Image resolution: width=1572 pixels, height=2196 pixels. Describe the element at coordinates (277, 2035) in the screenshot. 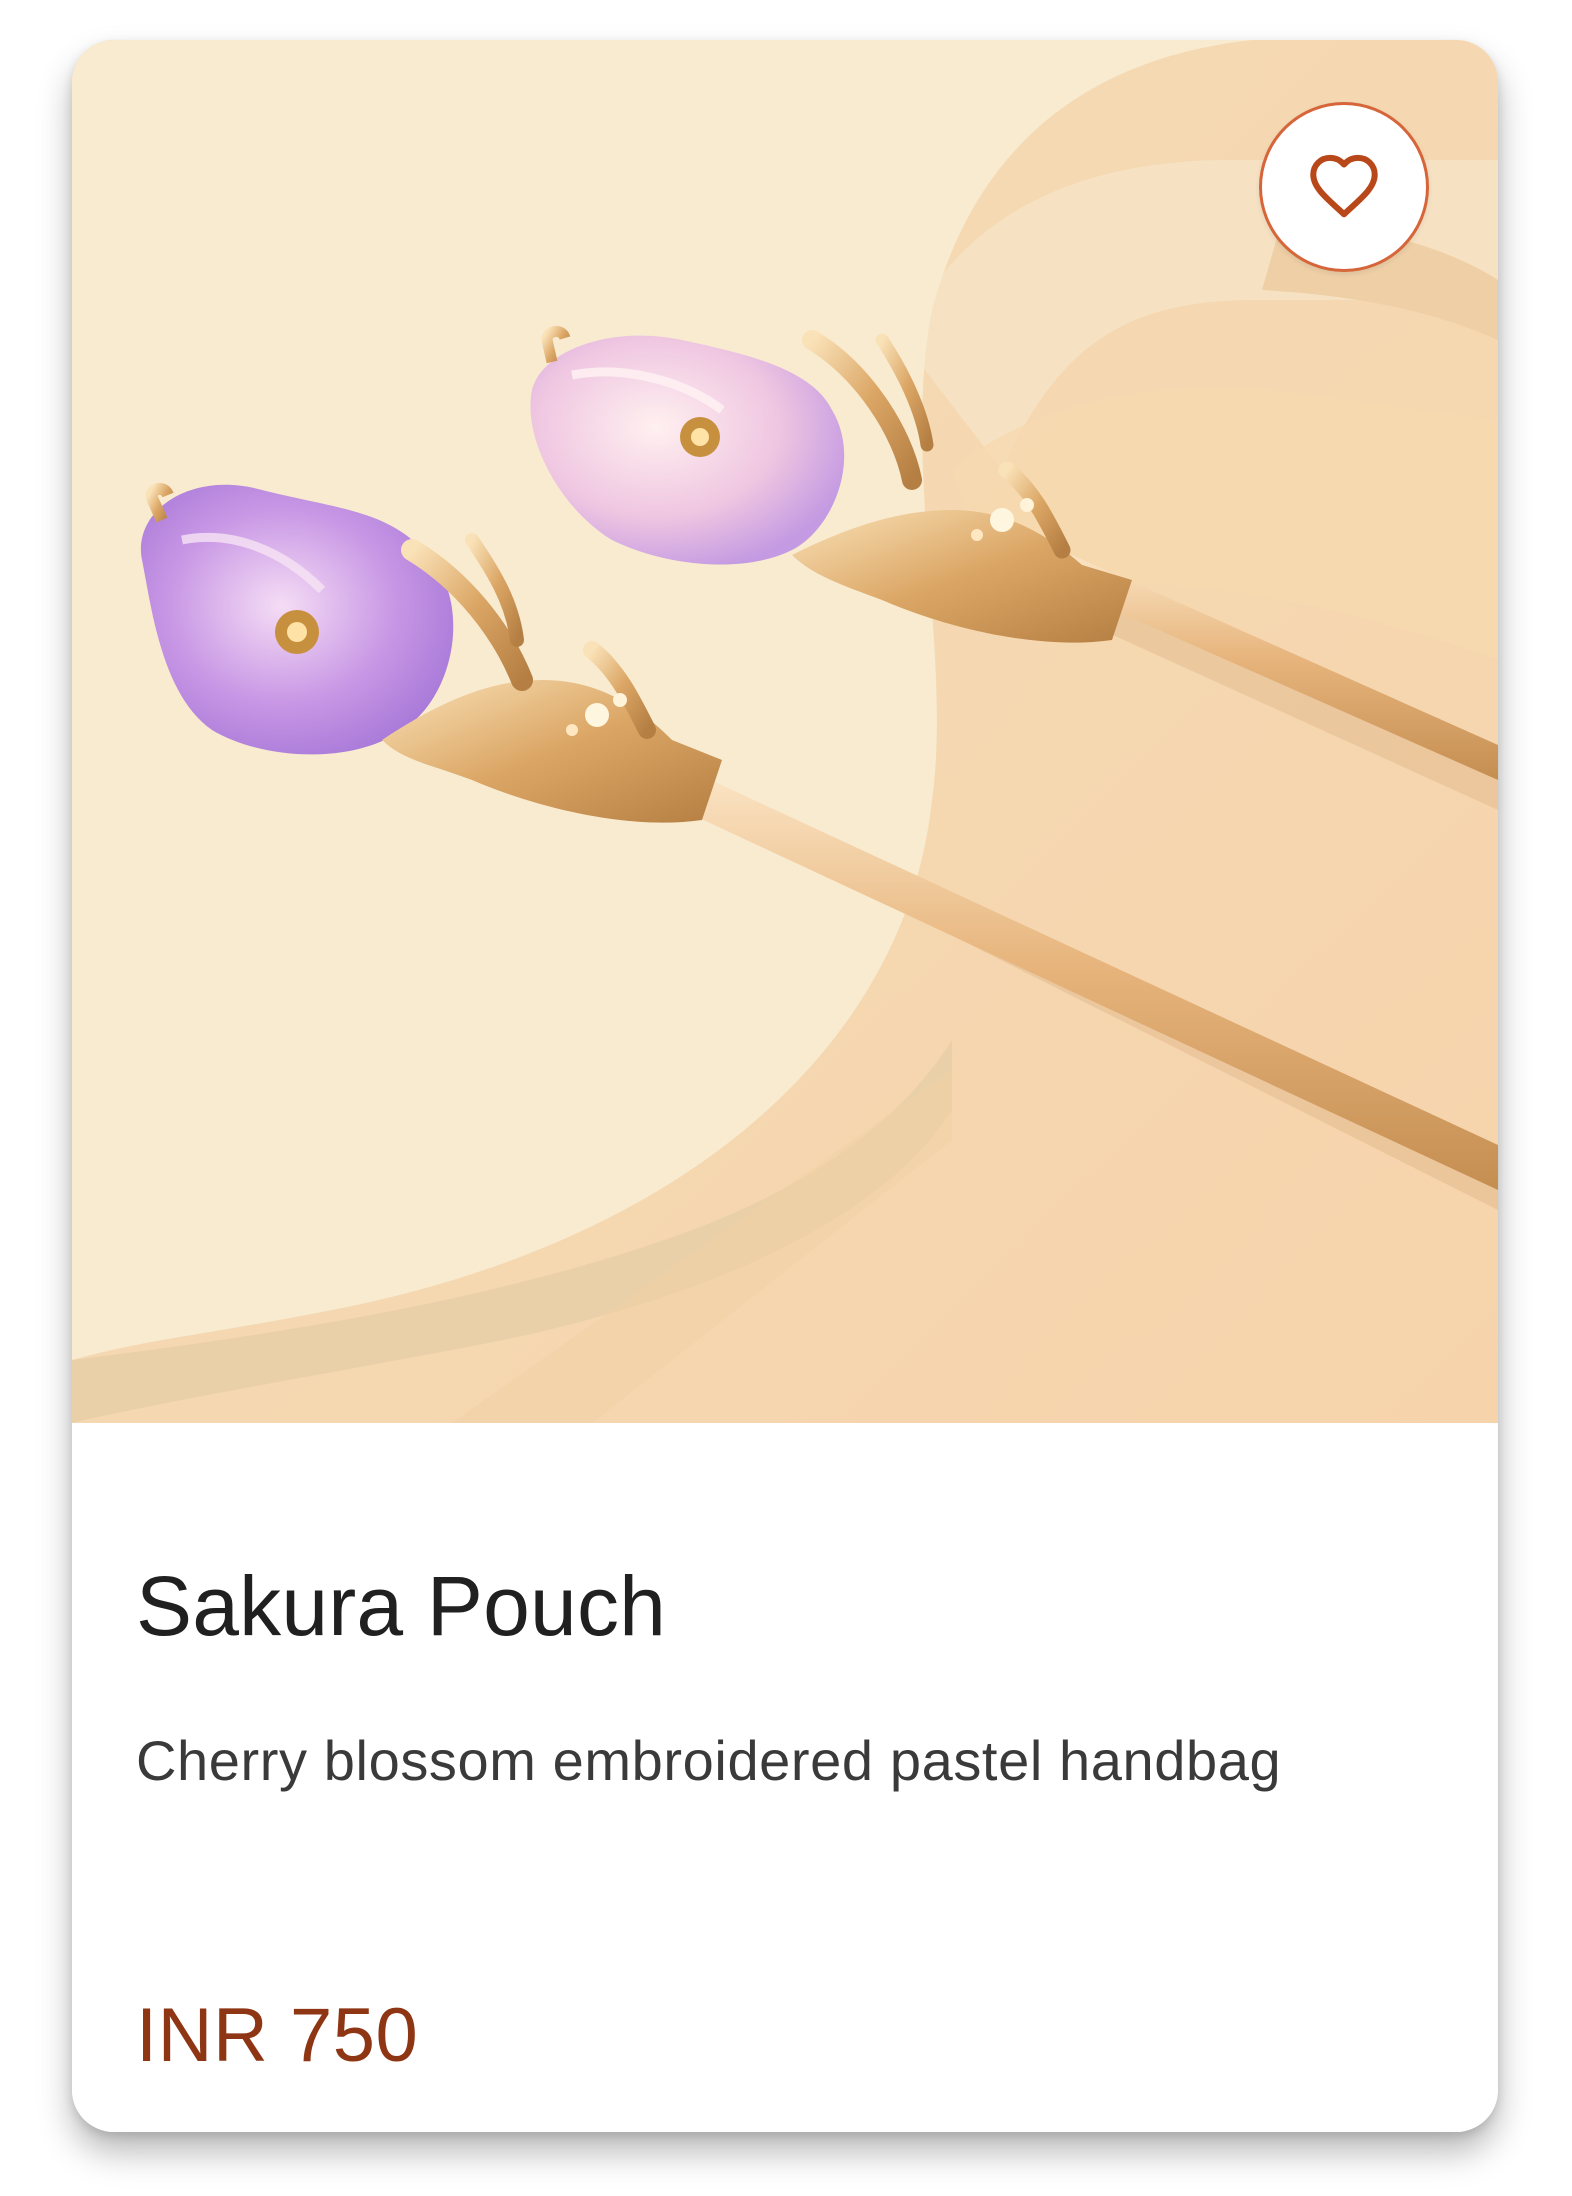

I see `product-price: INR 750` at that location.